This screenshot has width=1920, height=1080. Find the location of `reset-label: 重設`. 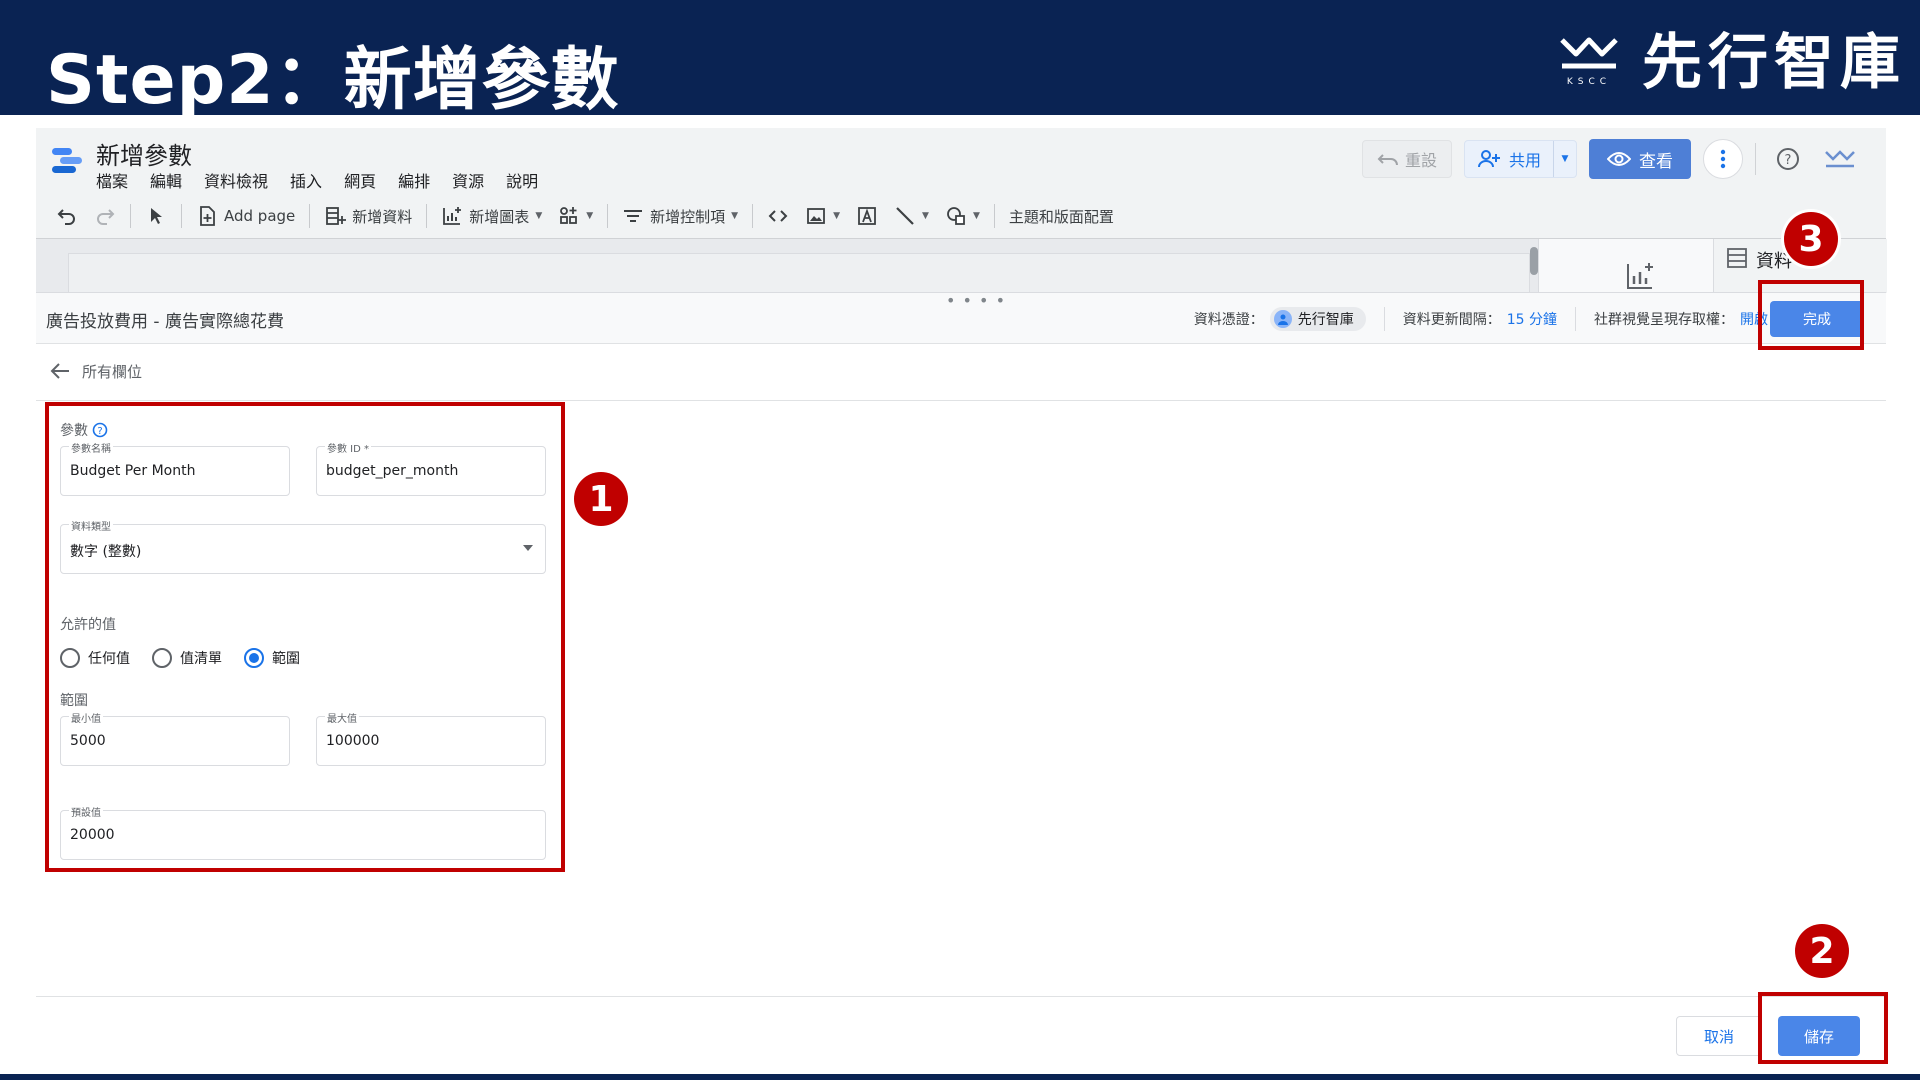

reset-label: 重設 is located at coordinates (1420, 160).